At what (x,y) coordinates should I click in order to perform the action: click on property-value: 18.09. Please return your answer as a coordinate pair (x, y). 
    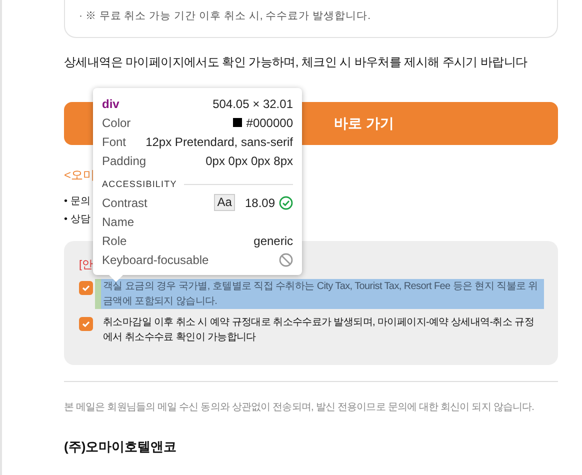
    Looking at the image, I should click on (259, 203).